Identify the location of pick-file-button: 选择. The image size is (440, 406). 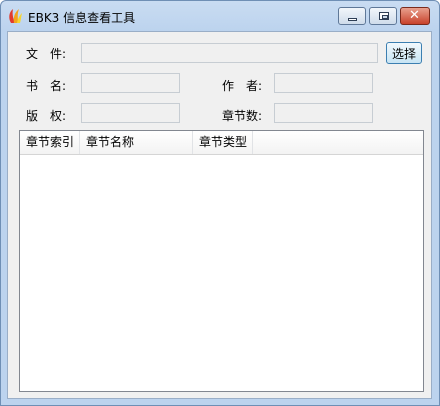
(404, 53).